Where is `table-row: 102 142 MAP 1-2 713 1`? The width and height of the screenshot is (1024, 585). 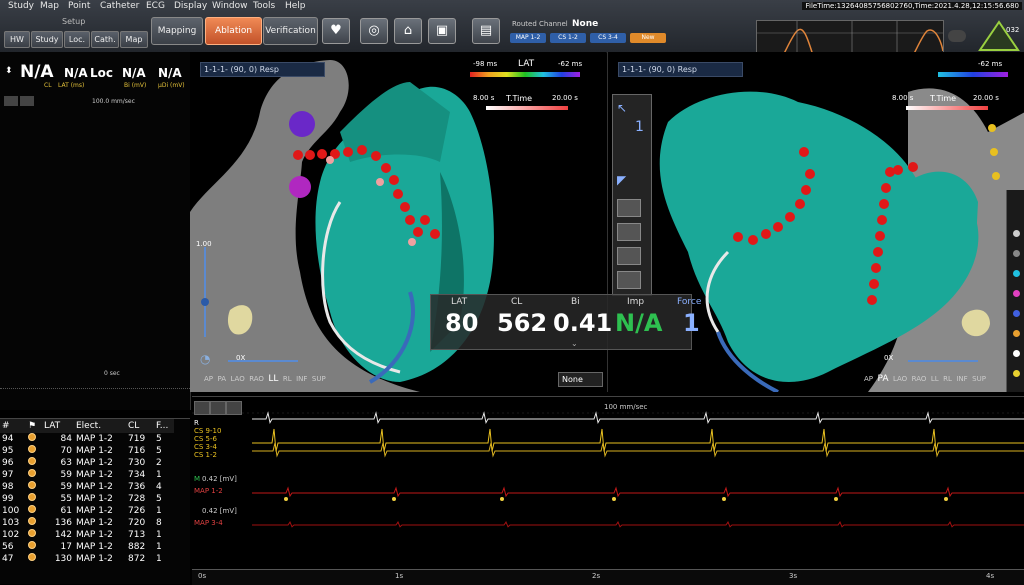
table-row: 102 142 MAP 1-2 713 1 is located at coordinates (87, 535).